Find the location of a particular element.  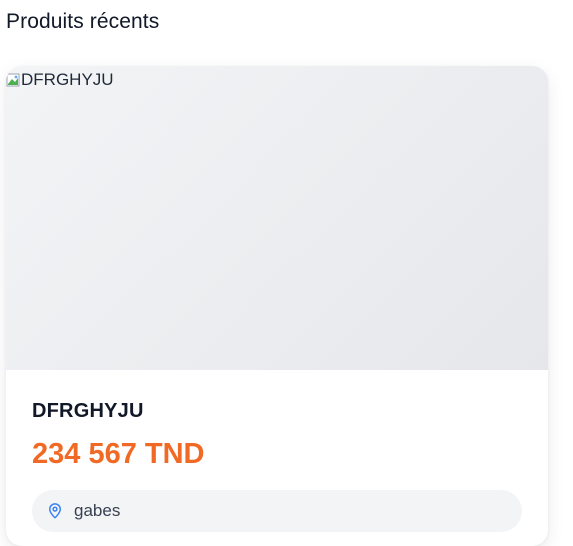

location-badge: gabes is located at coordinates (277, 511).